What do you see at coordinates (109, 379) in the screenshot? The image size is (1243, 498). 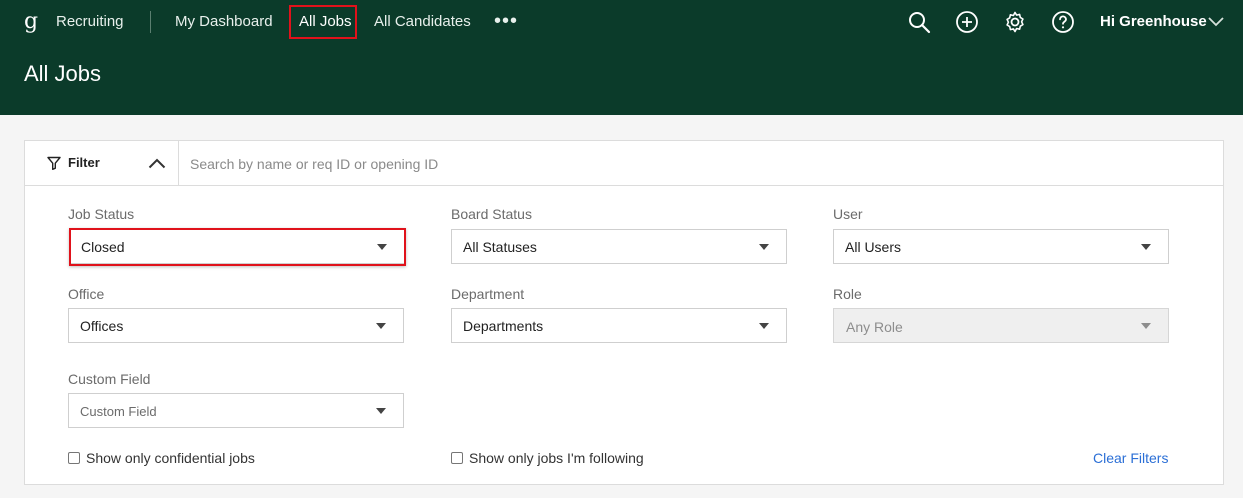 I see `custom-field-label: Custom Field` at bounding box center [109, 379].